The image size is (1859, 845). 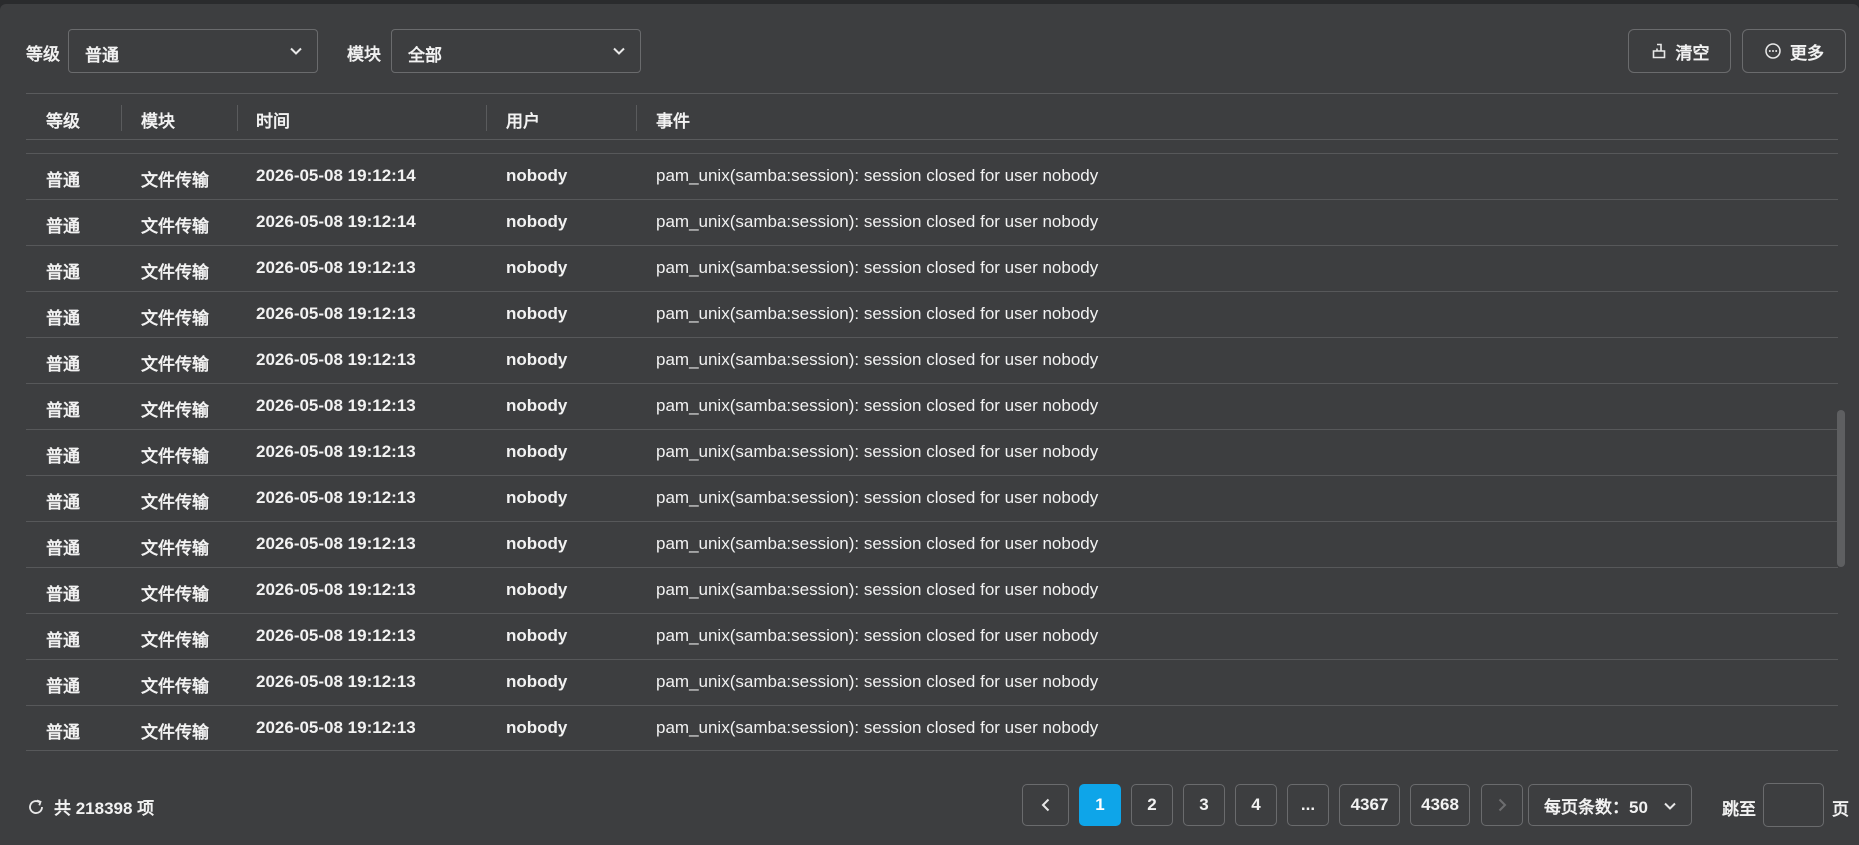 I want to click on page-button-4367: 4367, so click(x=1369, y=805).